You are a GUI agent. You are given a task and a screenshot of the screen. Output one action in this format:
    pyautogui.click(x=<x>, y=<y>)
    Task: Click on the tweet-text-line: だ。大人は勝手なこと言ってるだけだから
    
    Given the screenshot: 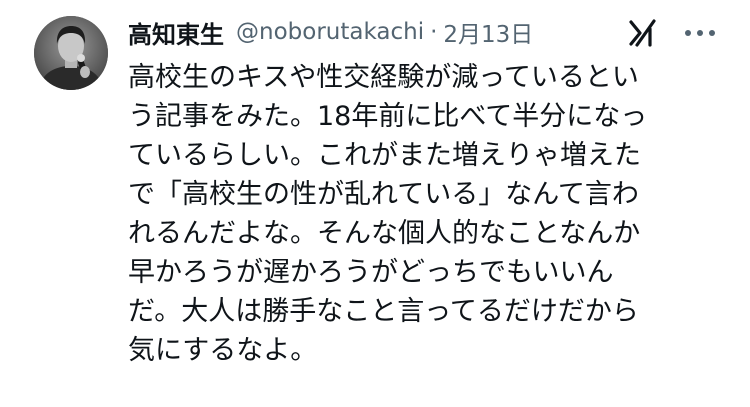 What is the action you would take?
    pyautogui.click(x=383, y=311)
    